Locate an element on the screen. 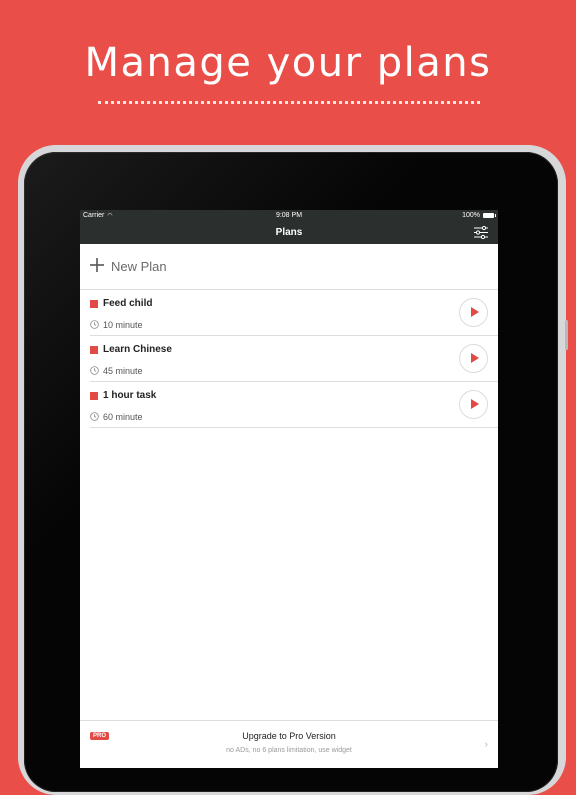 Image resolution: width=576 pixels, height=795 pixels. tablet-side-button is located at coordinates (566, 335).